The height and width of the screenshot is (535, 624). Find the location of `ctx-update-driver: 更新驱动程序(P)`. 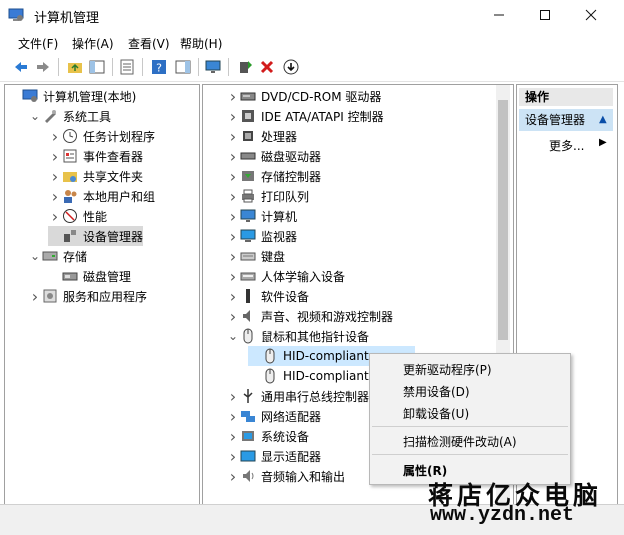

ctx-update-driver: 更新驱动程序(P) is located at coordinates (447, 369).